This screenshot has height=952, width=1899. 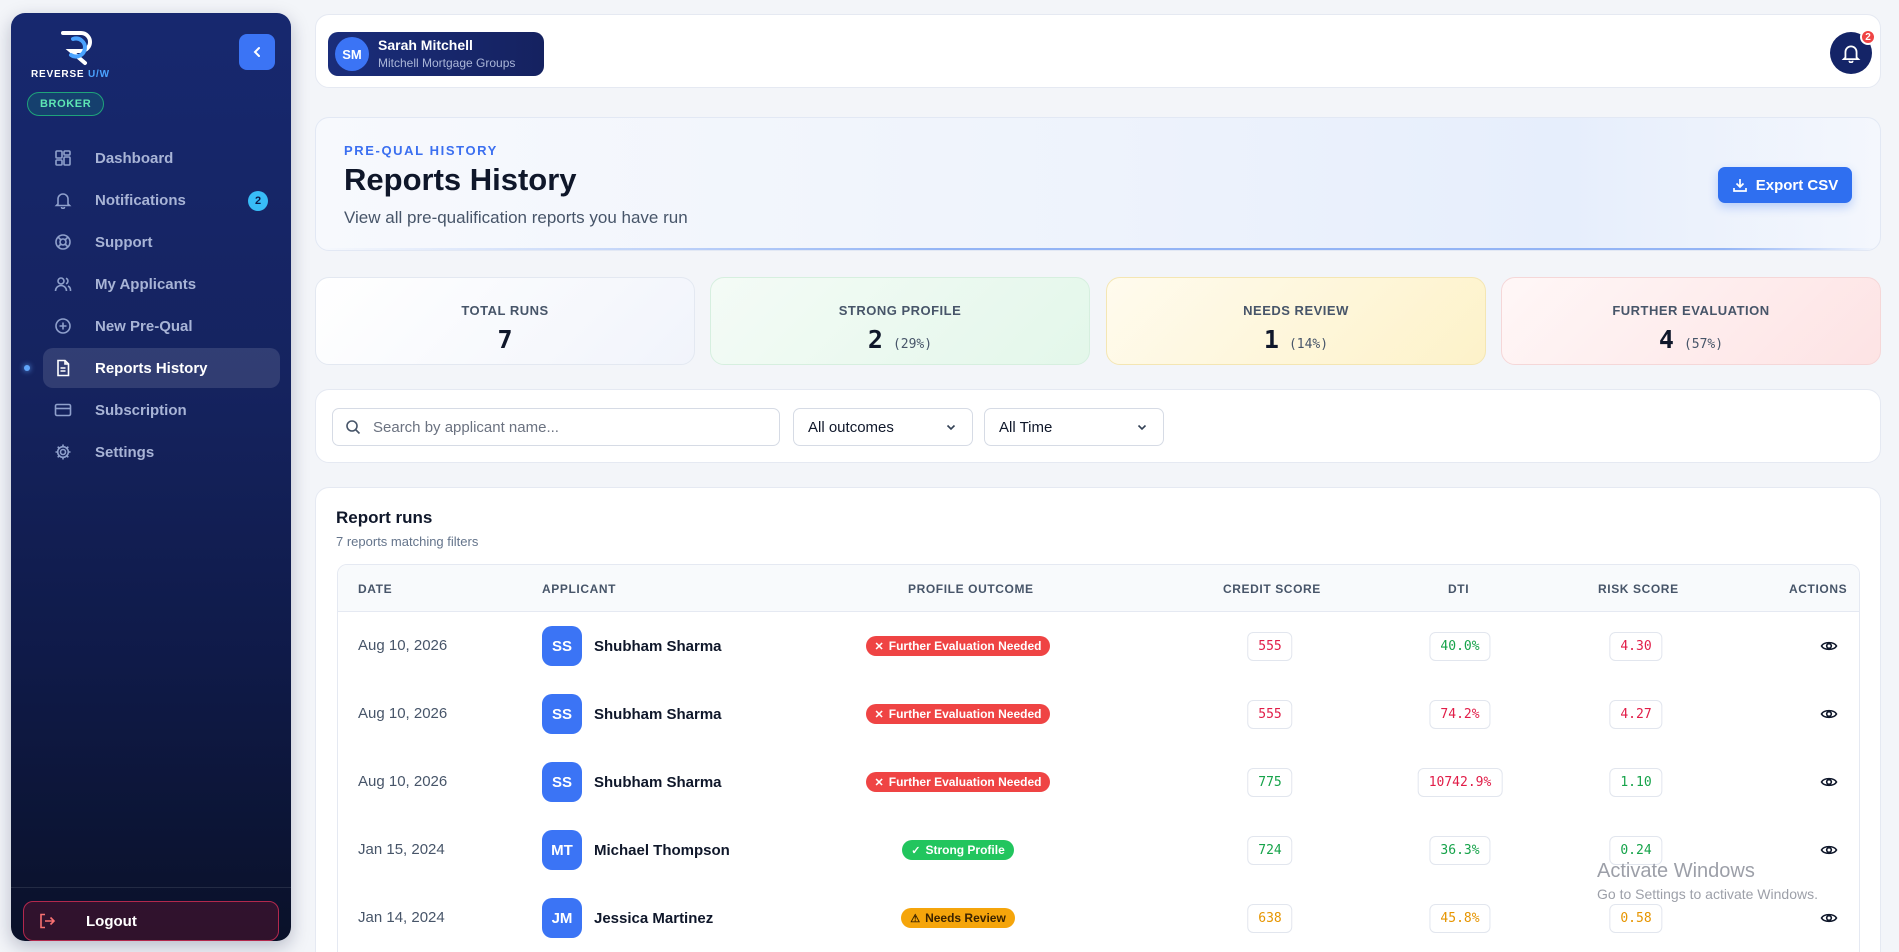 What do you see at coordinates (1074, 427) in the screenshot?
I see `time-filter-select: All Time` at bounding box center [1074, 427].